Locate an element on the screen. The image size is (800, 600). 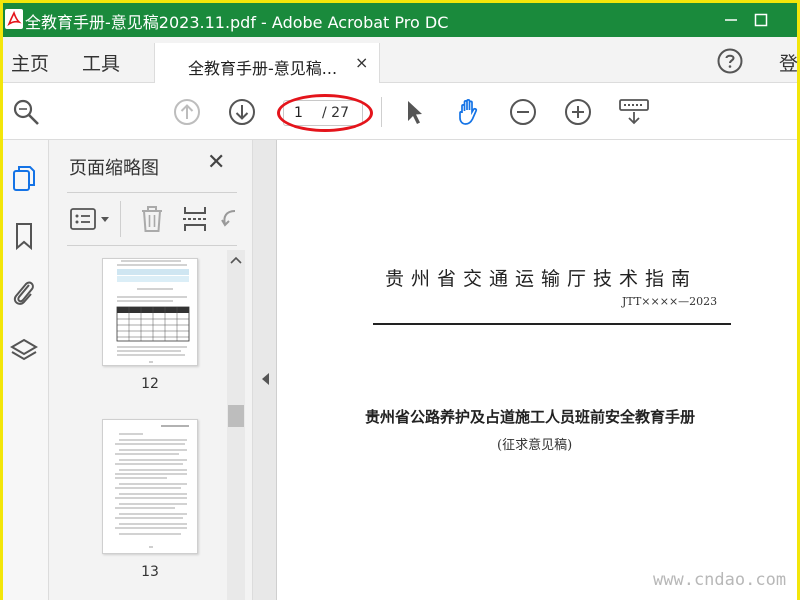
document-tab: 全教育手册-意见稿... × is located at coordinates (267, 63).